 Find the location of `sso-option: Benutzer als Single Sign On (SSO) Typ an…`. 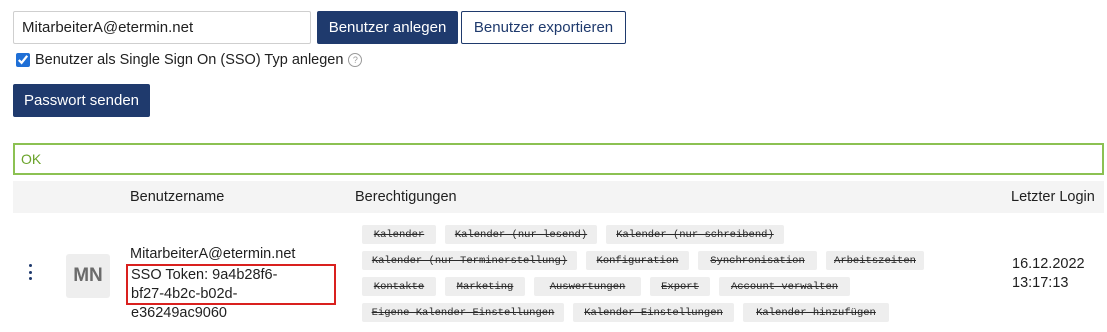

sso-option: Benutzer als Single Sign On (SSO) Typ an… is located at coordinates (188, 60).